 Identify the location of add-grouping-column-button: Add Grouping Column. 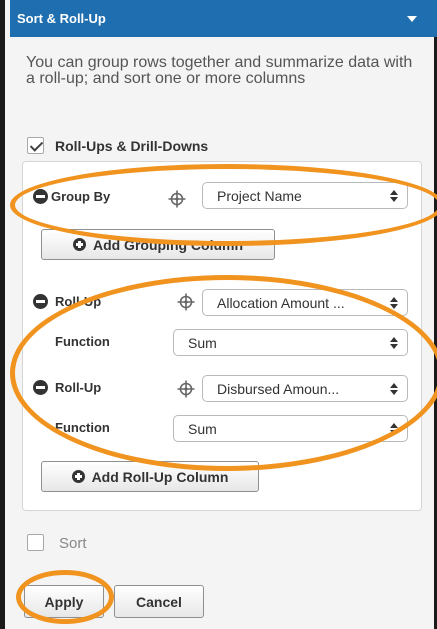
(158, 244).